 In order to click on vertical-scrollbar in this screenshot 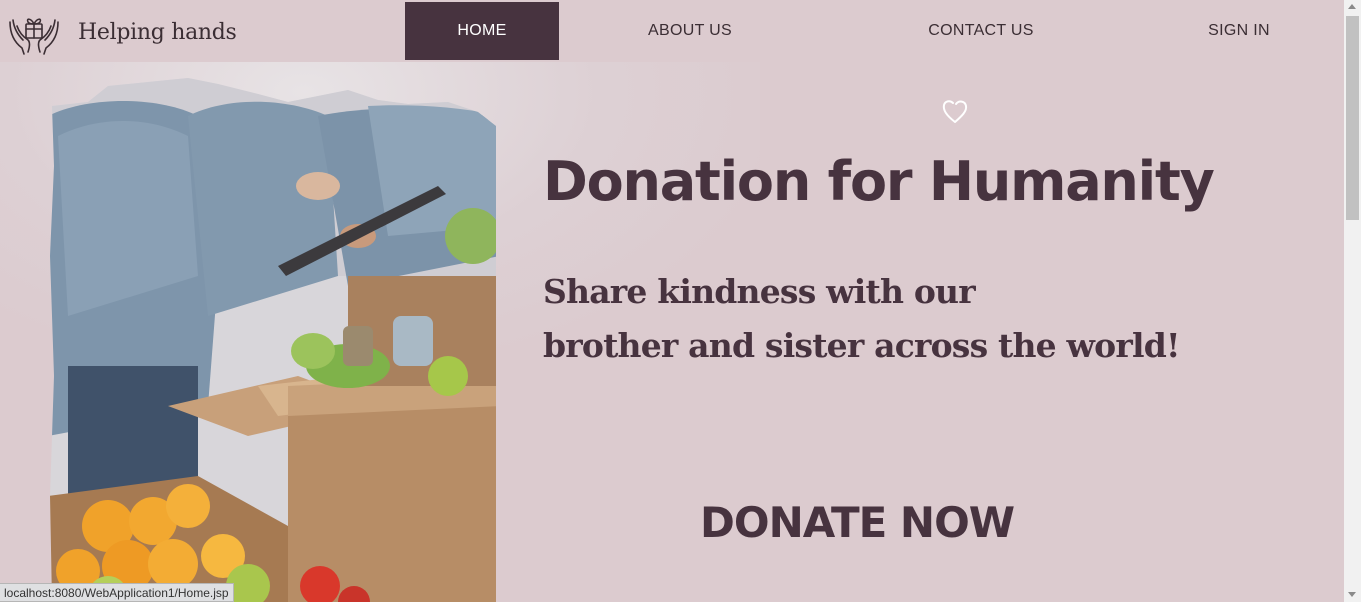, I will do `click(1352, 301)`.